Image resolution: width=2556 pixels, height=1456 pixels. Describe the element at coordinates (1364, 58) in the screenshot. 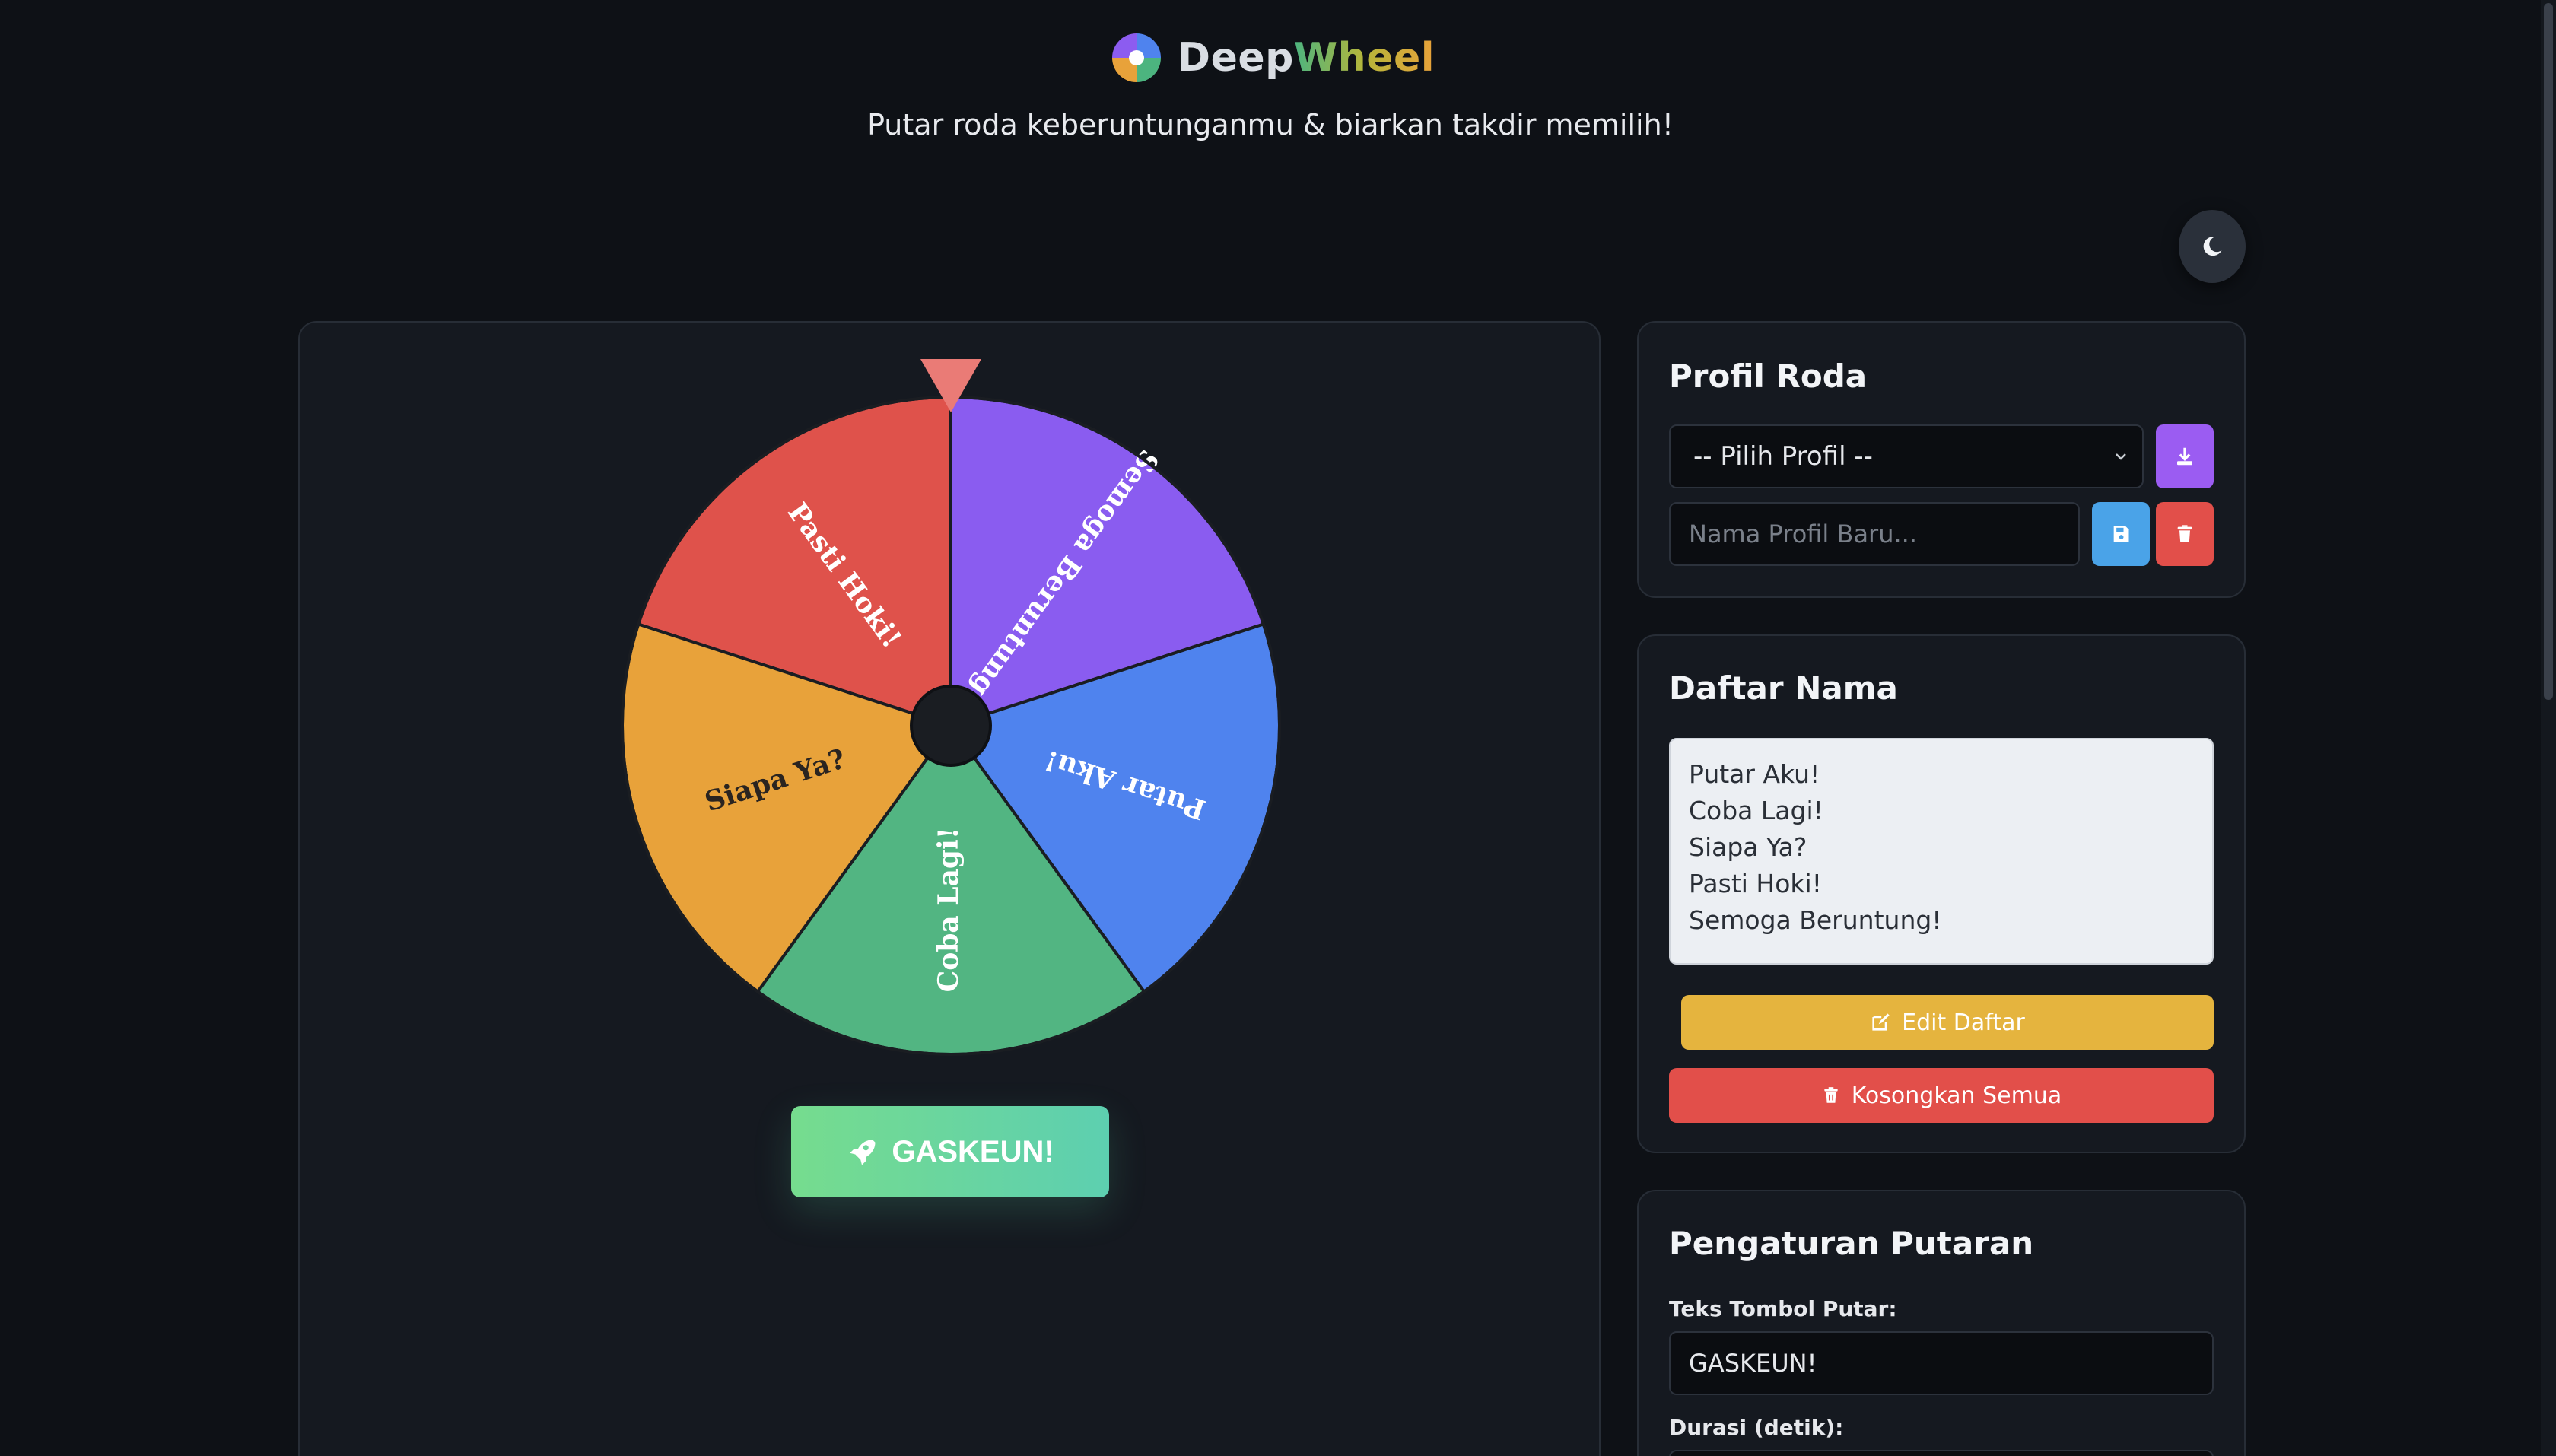

I see `brand-name-part2: Wheel` at that location.